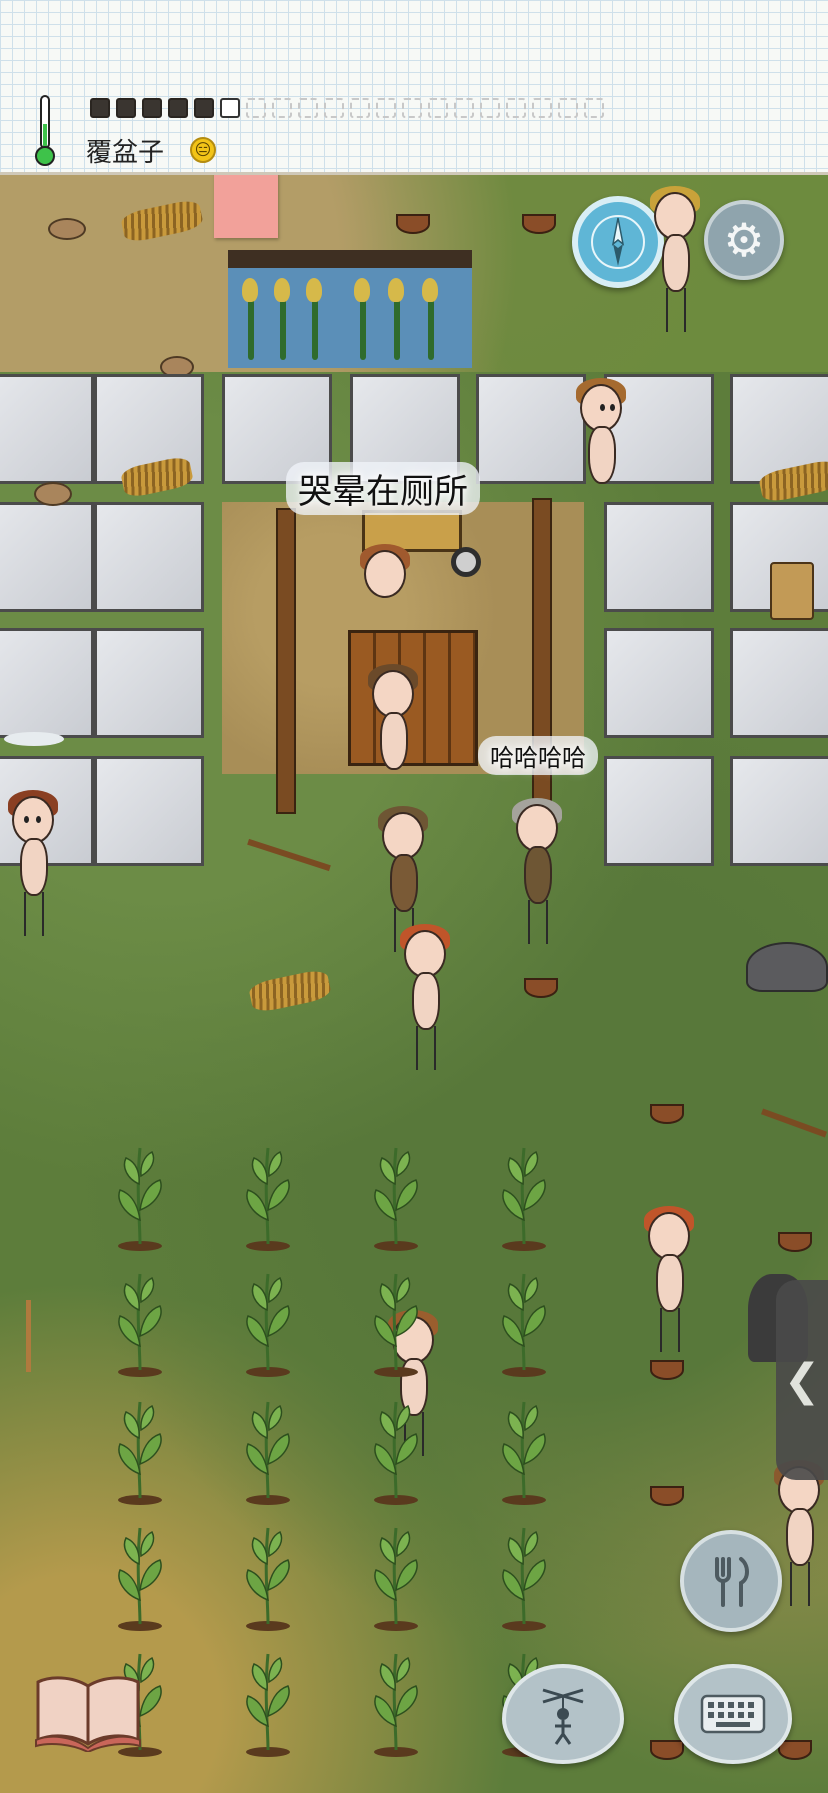  I want to click on side-panel-tab: ❮, so click(802, 1380).